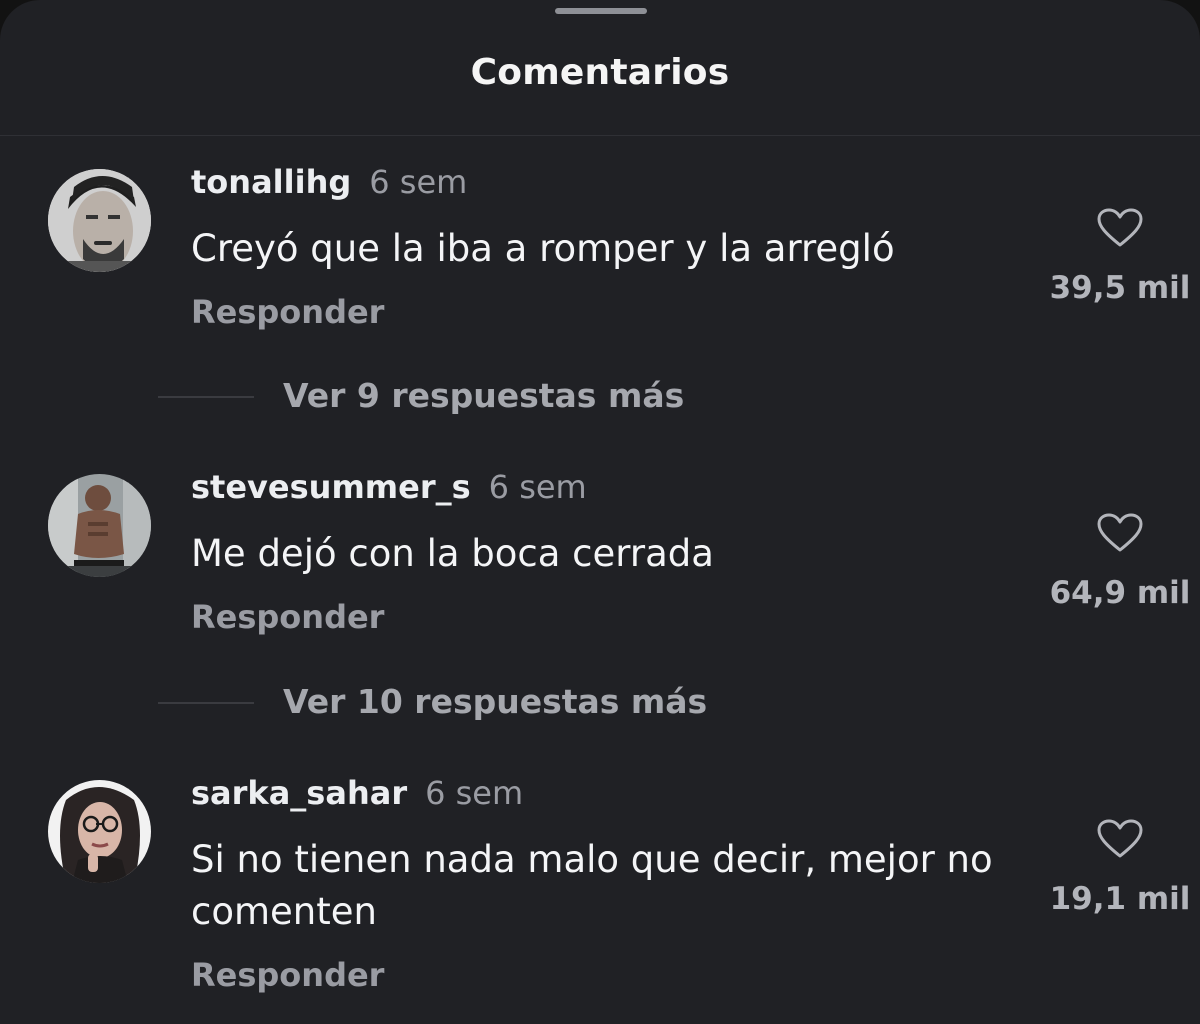  I want to click on comment-meta: tonallihg 6 sem, so click(329, 182).